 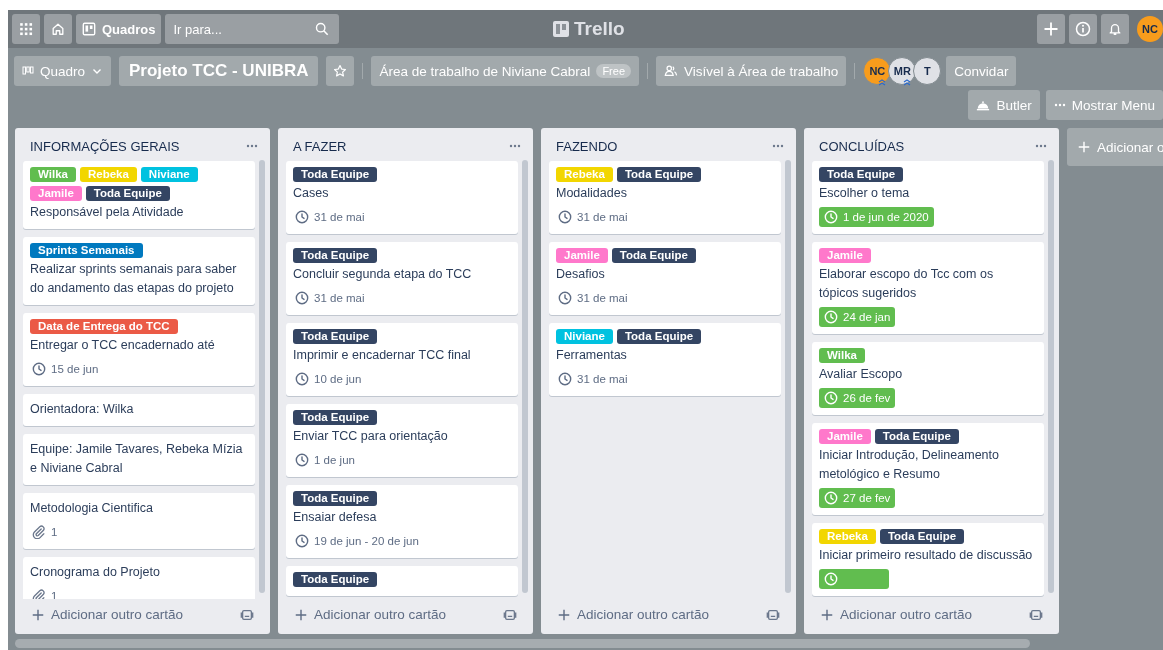 I want to click on star-icon, so click(x=340, y=71).